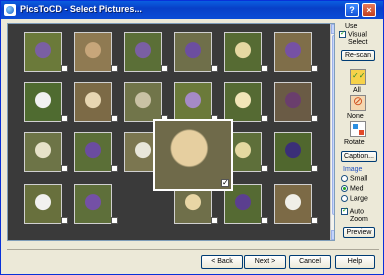  What do you see at coordinates (358, 199) in the screenshot?
I see `size-large-label: Large` at bounding box center [358, 199].